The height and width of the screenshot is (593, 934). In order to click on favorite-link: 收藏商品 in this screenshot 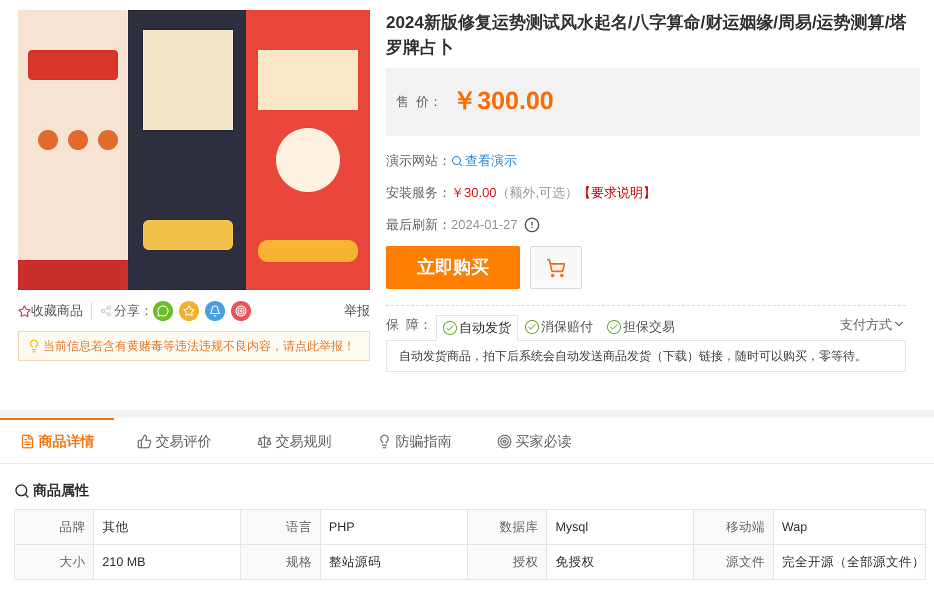, I will do `click(57, 311)`.